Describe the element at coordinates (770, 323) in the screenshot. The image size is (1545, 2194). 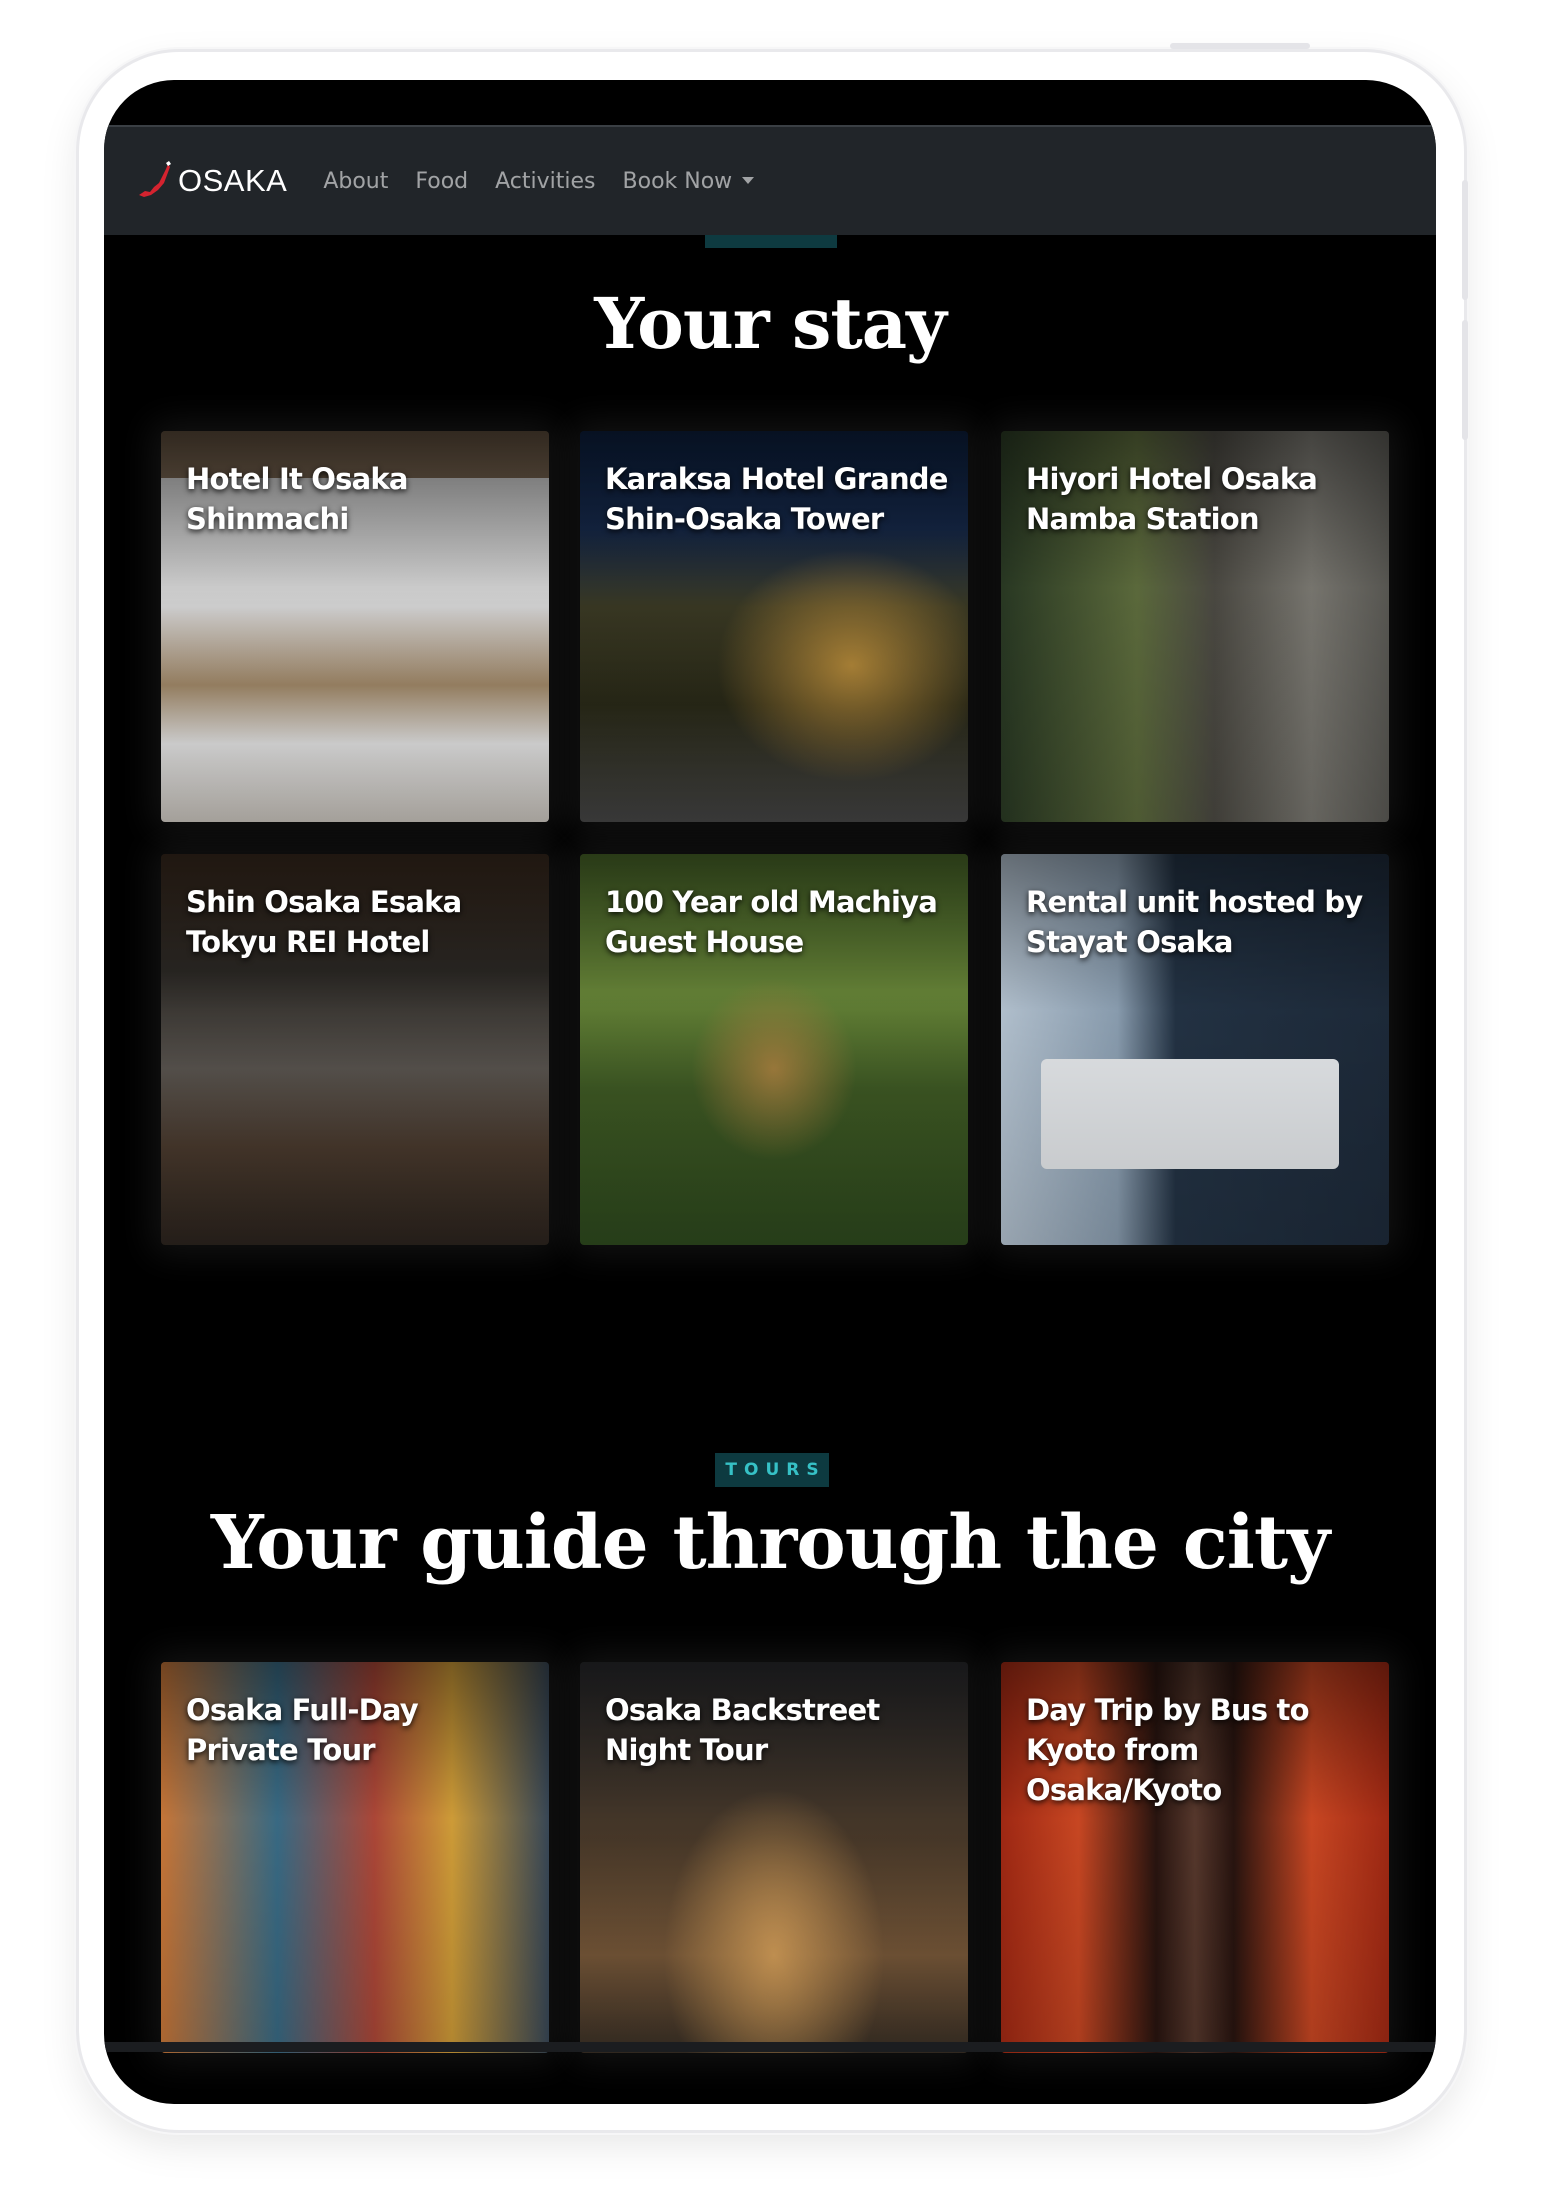
I see `hotels-section-title: Your stay` at that location.